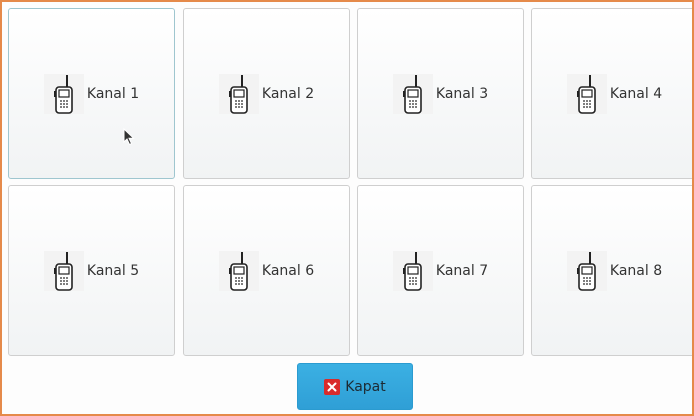  Describe the element at coordinates (636, 93) in the screenshot. I see `channel-label: Kanal 4` at that location.